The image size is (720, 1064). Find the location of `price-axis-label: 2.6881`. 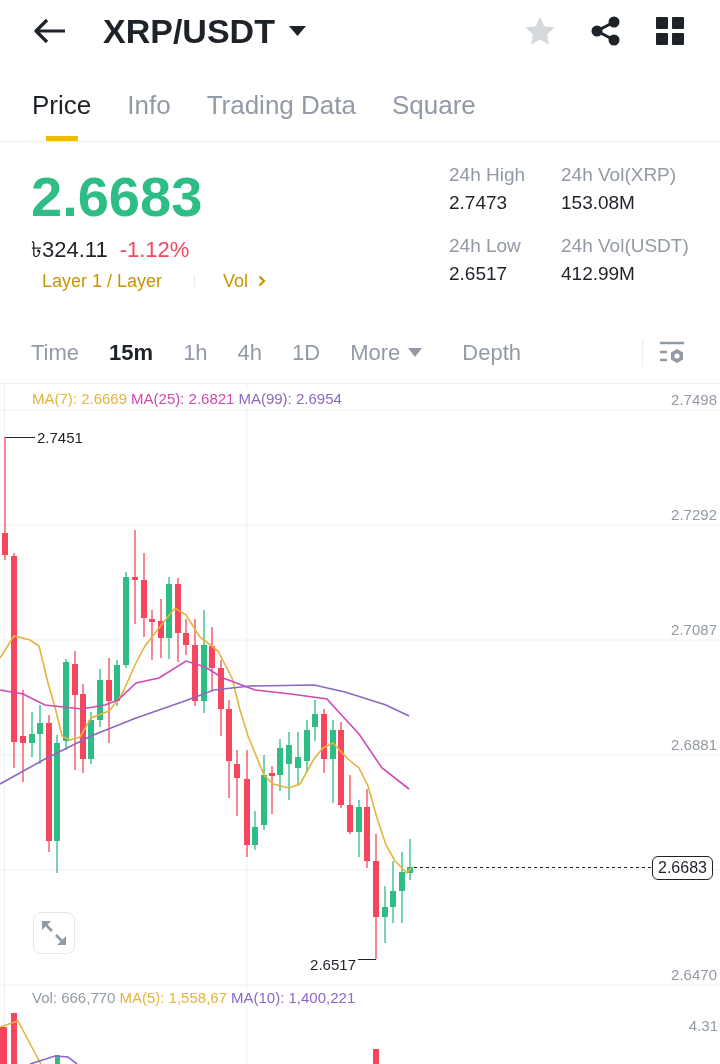

price-axis-label: 2.6881 is located at coordinates (694, 744).